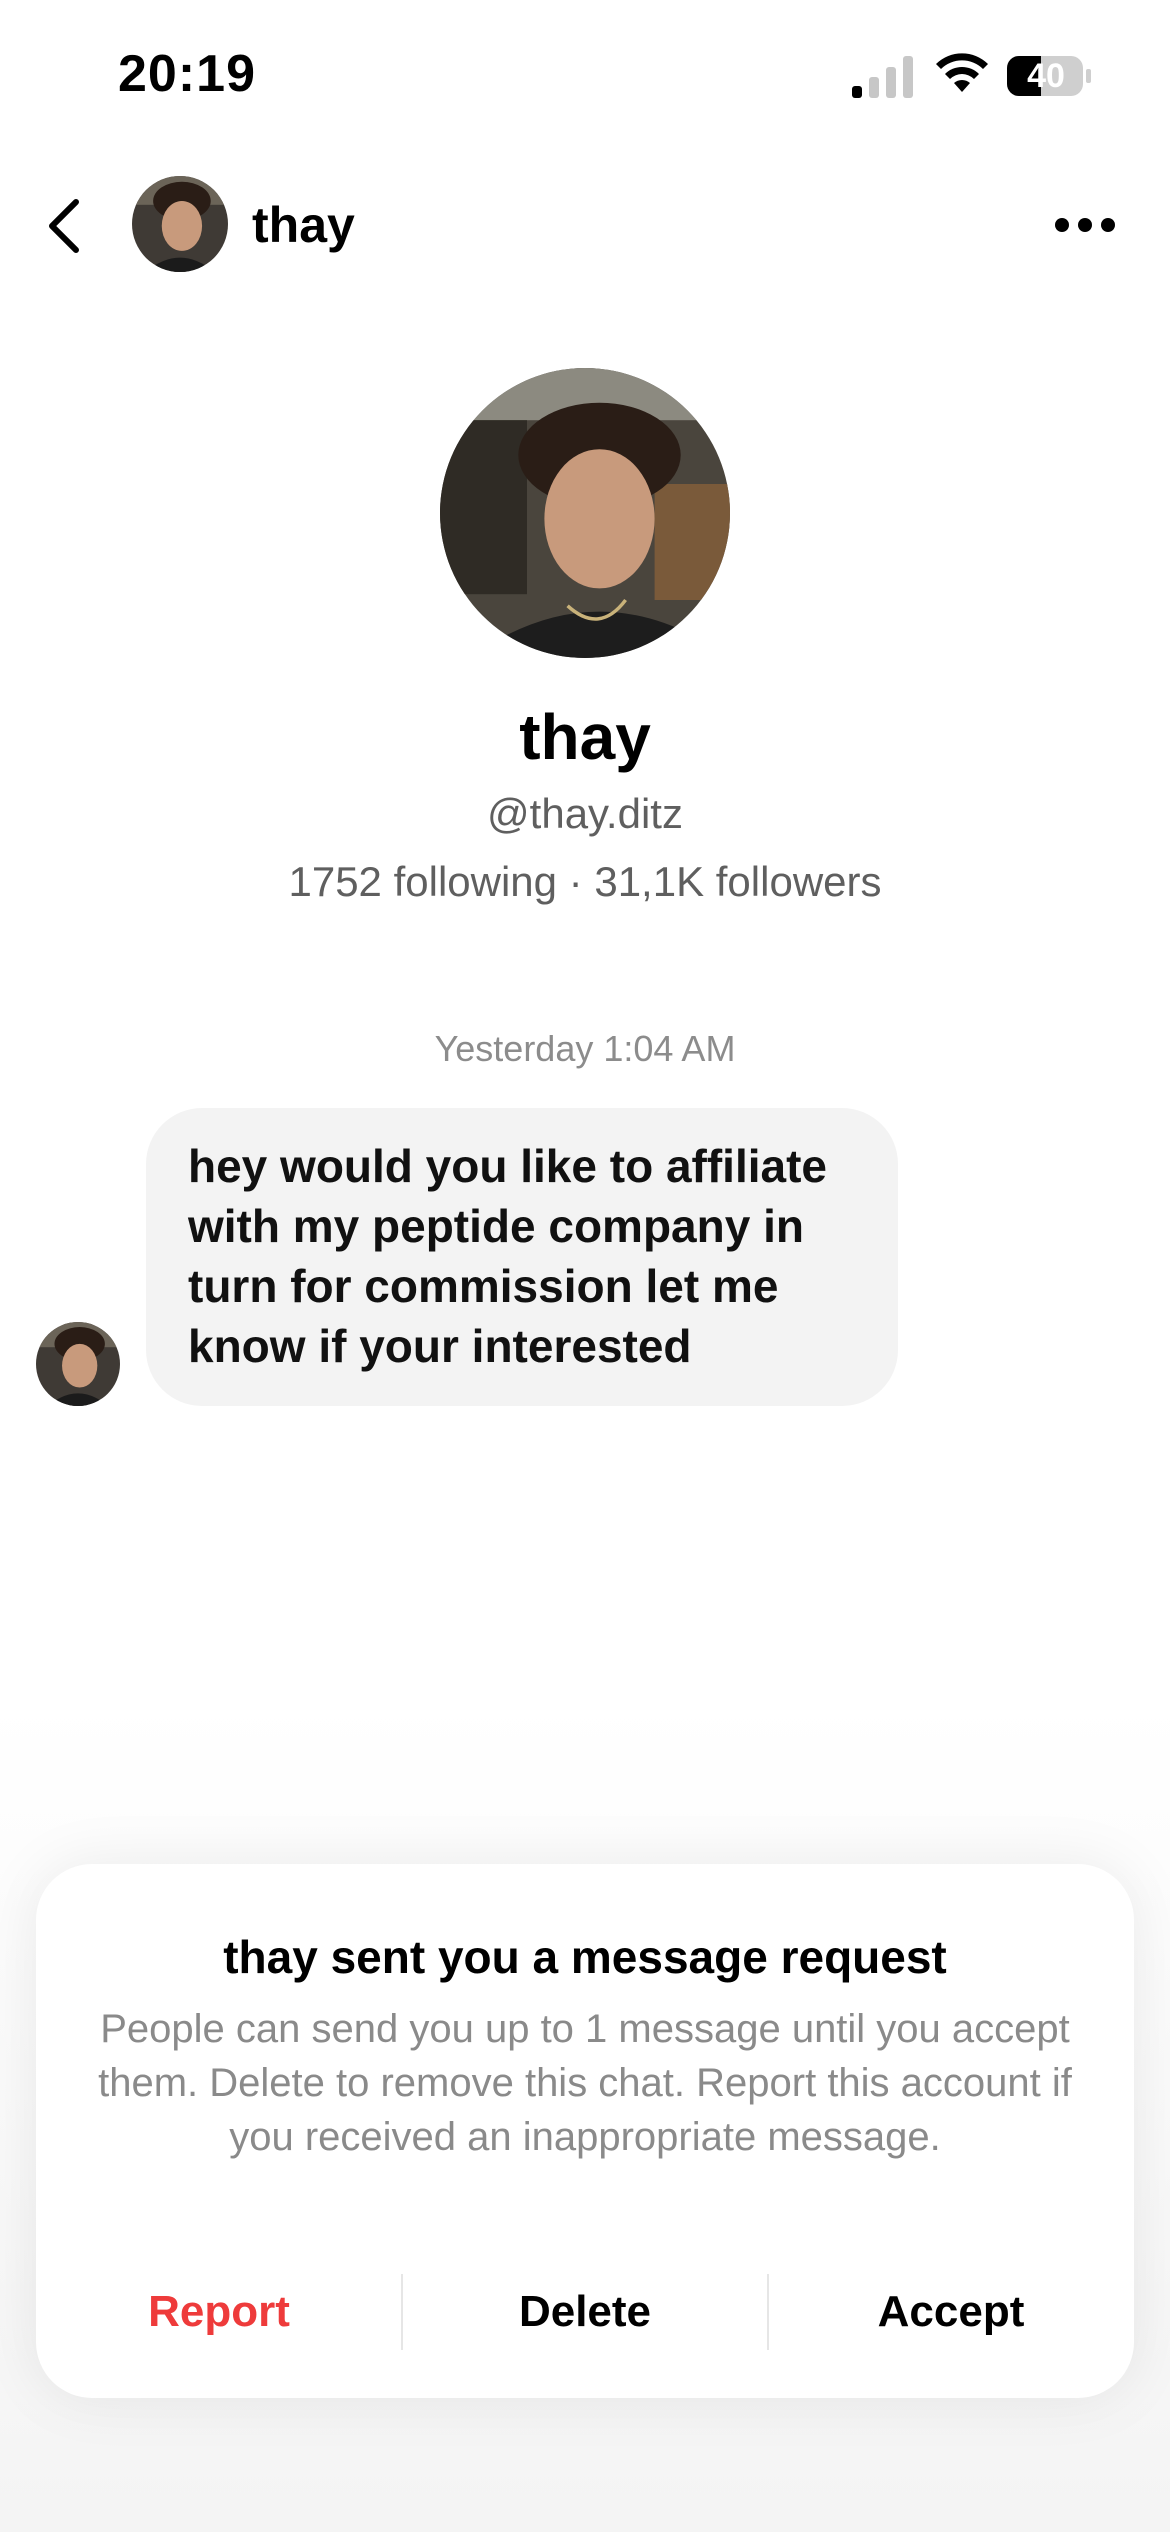 The image size is (1170, 2532). Describe the element at coordinates (78, 1364) in the screenshot. I see `sender-avatar` at that location.